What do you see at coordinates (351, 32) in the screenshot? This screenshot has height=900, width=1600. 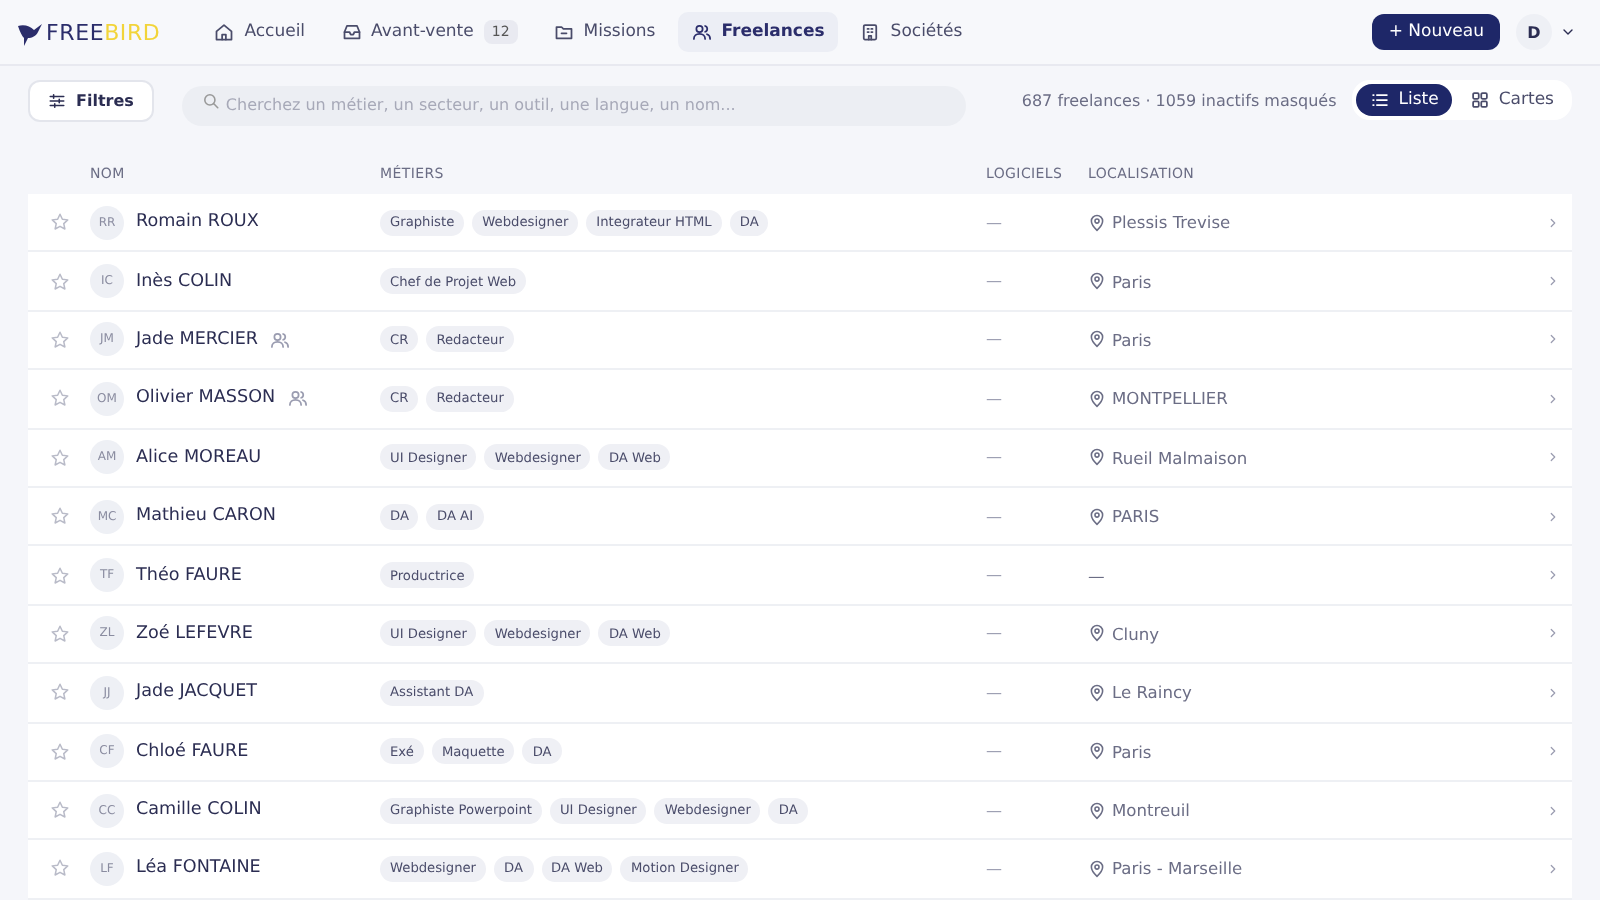 I see `inbox-icon` at bounding box center [351, 32].